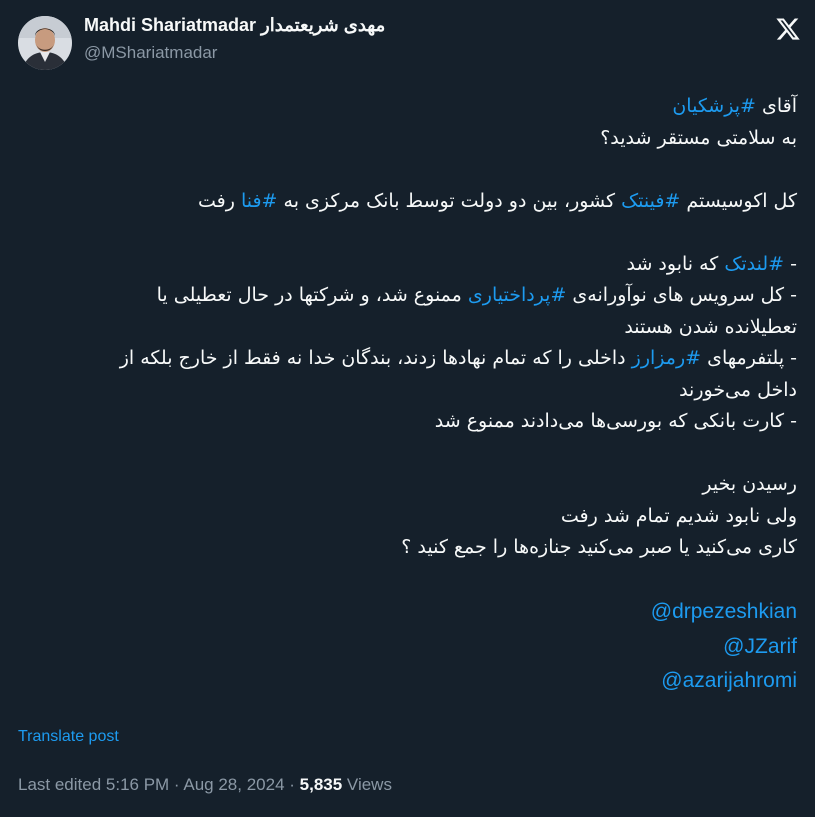 The width and height of the screenshot is (815, 817). I want to click on author-display-name: Mahdi Shariatmadar مهدی شریعتمدار, so click(234, 25).